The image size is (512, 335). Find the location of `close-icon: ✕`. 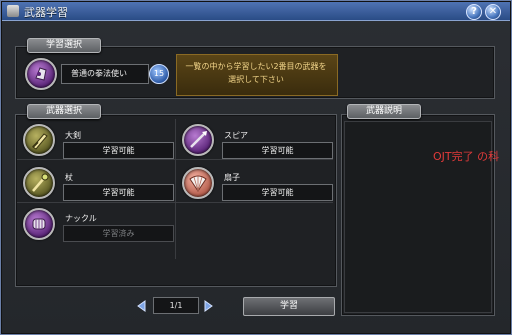

close-icon: ✕ is located at coordinates (493, 11).